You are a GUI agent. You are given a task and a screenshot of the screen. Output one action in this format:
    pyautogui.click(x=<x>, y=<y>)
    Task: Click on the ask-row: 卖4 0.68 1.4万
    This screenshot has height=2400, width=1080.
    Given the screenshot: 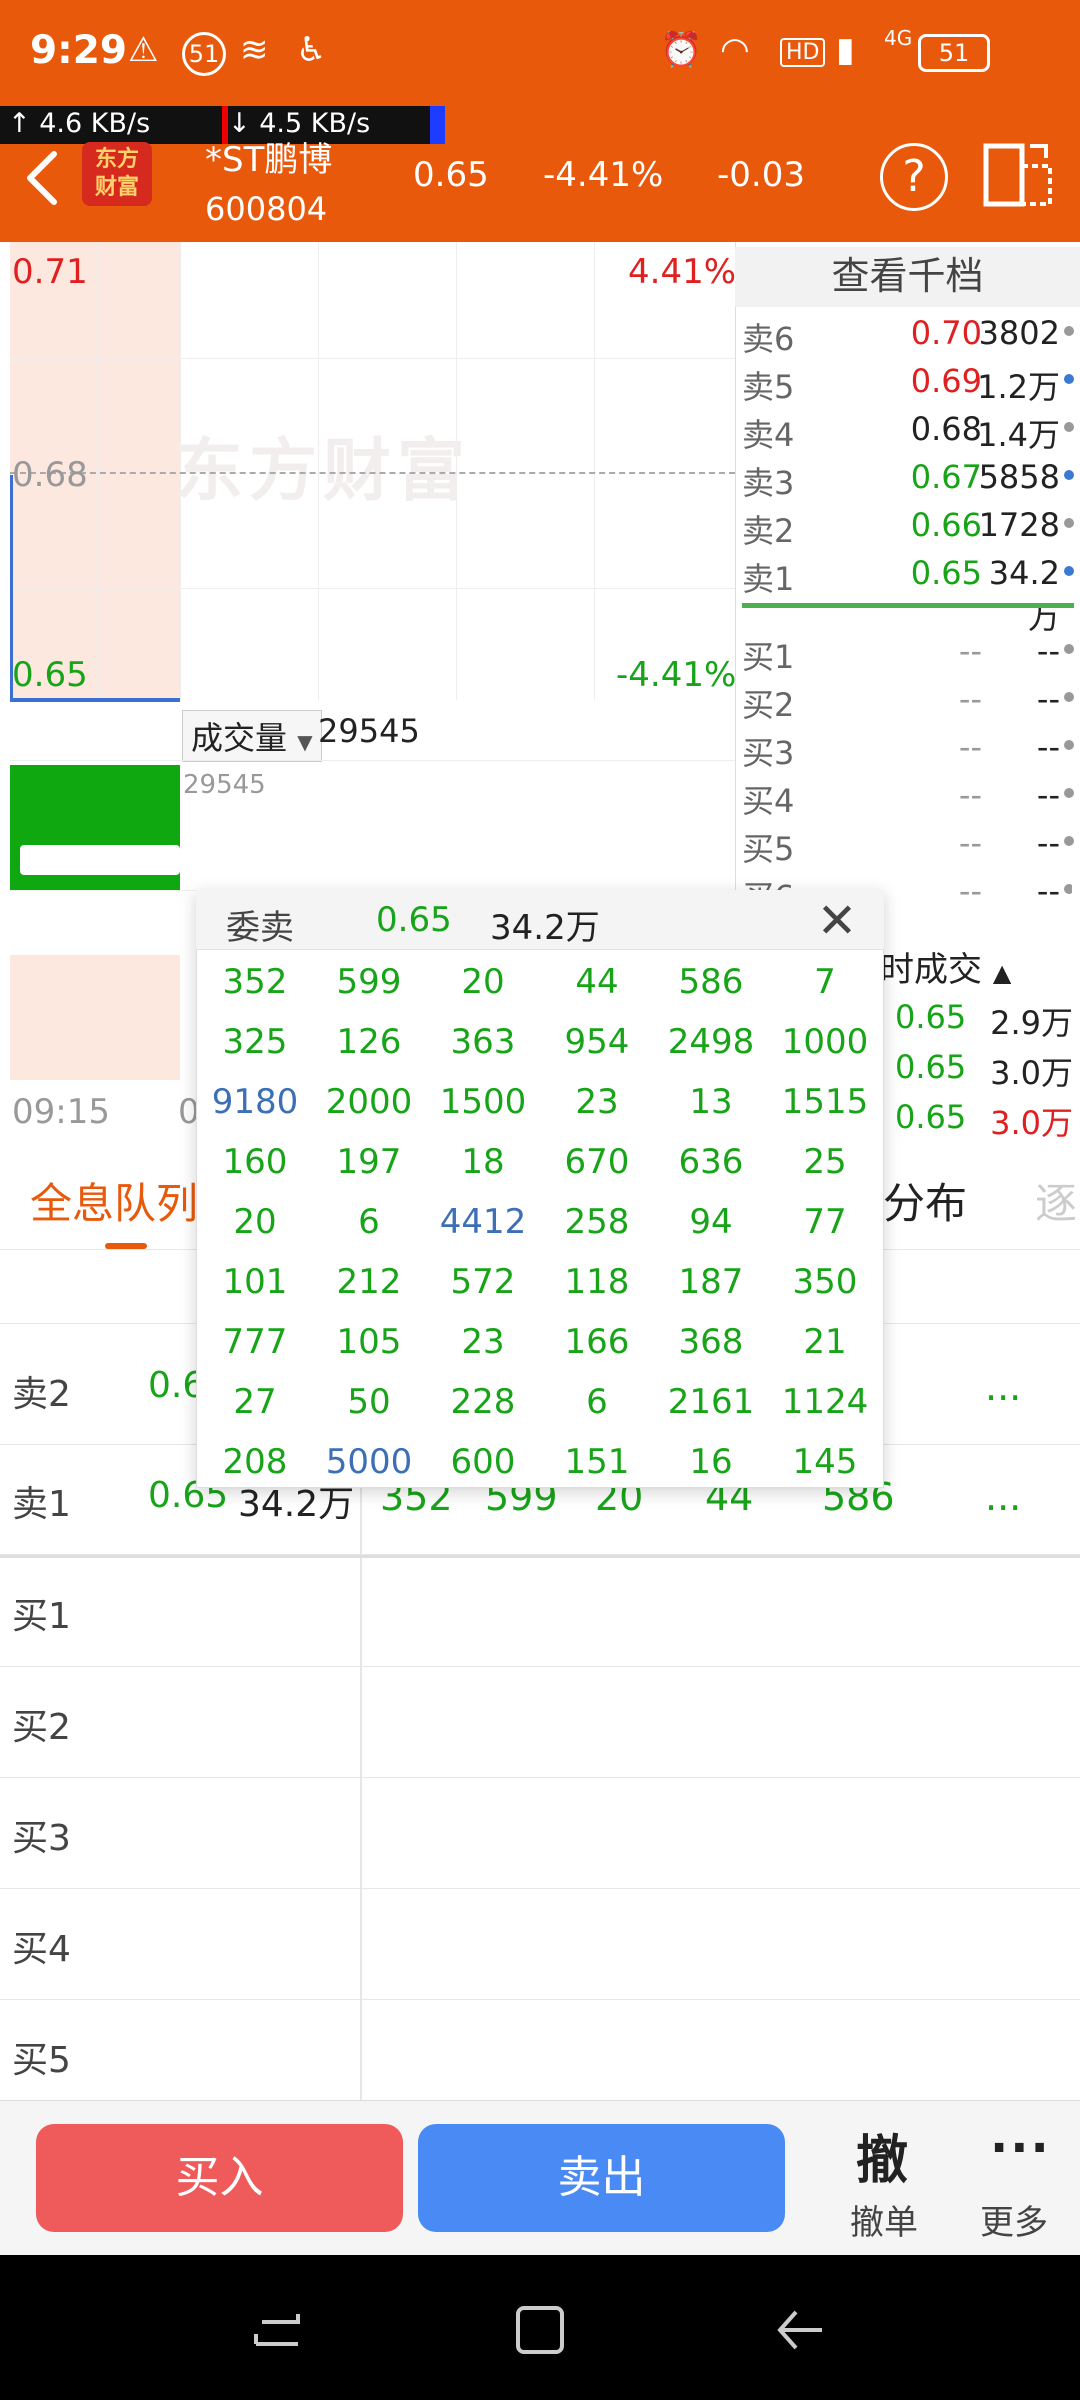 What is the action you would take?
    pyautogui.click(x=908, y=430)
    